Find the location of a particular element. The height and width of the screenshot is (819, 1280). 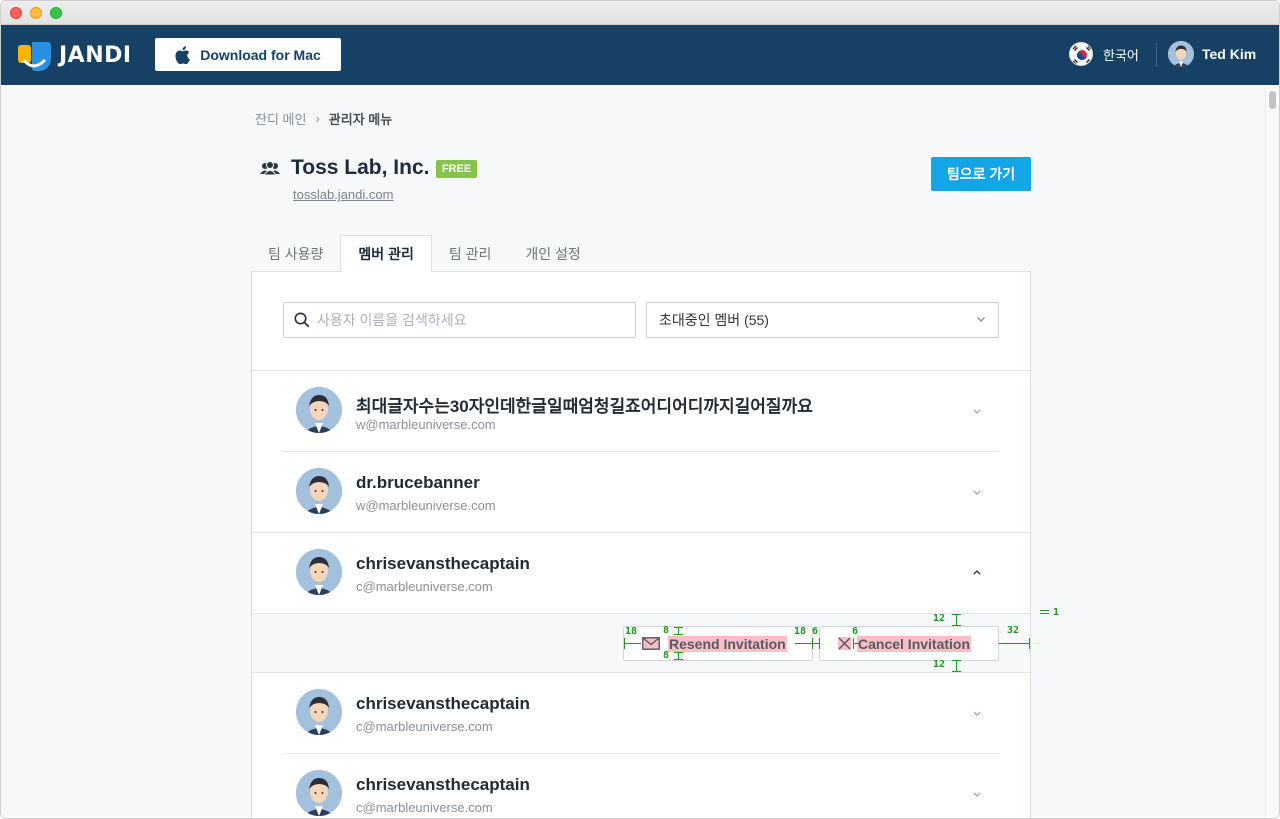

resend-invitation-button: Resend Invitation is located at coordinates (718, 643).